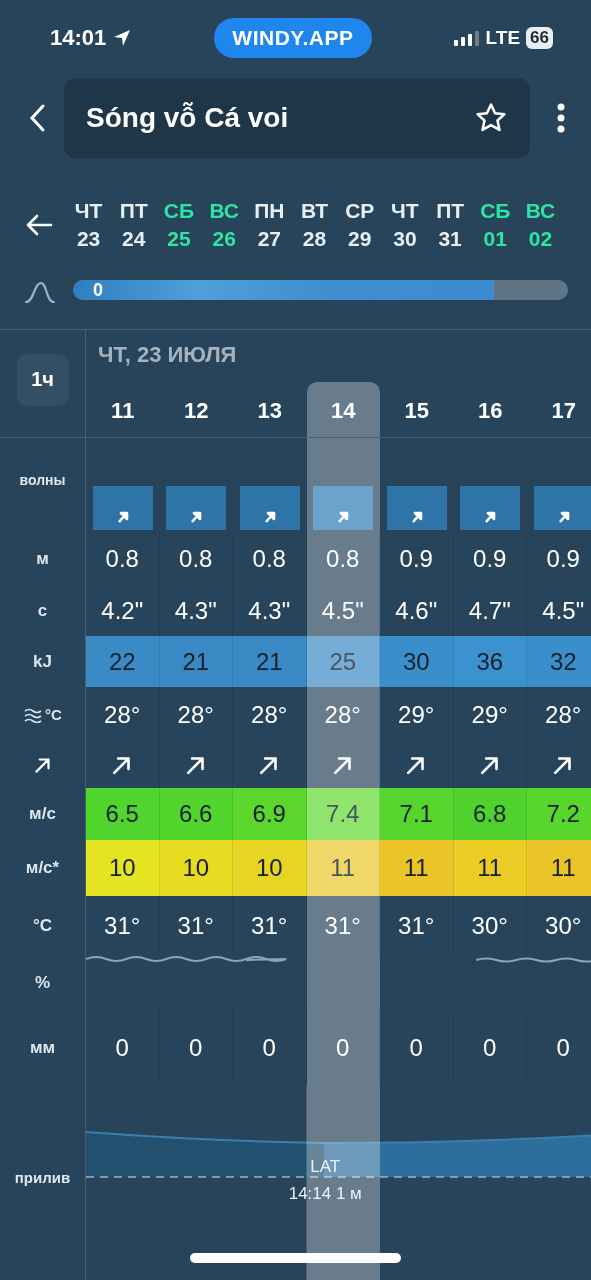 The height and width of the screenshot is (1280, 591). Describe the element at coordinates (417, 661) in the screenshot. I see `table-cell: 30` at that location.